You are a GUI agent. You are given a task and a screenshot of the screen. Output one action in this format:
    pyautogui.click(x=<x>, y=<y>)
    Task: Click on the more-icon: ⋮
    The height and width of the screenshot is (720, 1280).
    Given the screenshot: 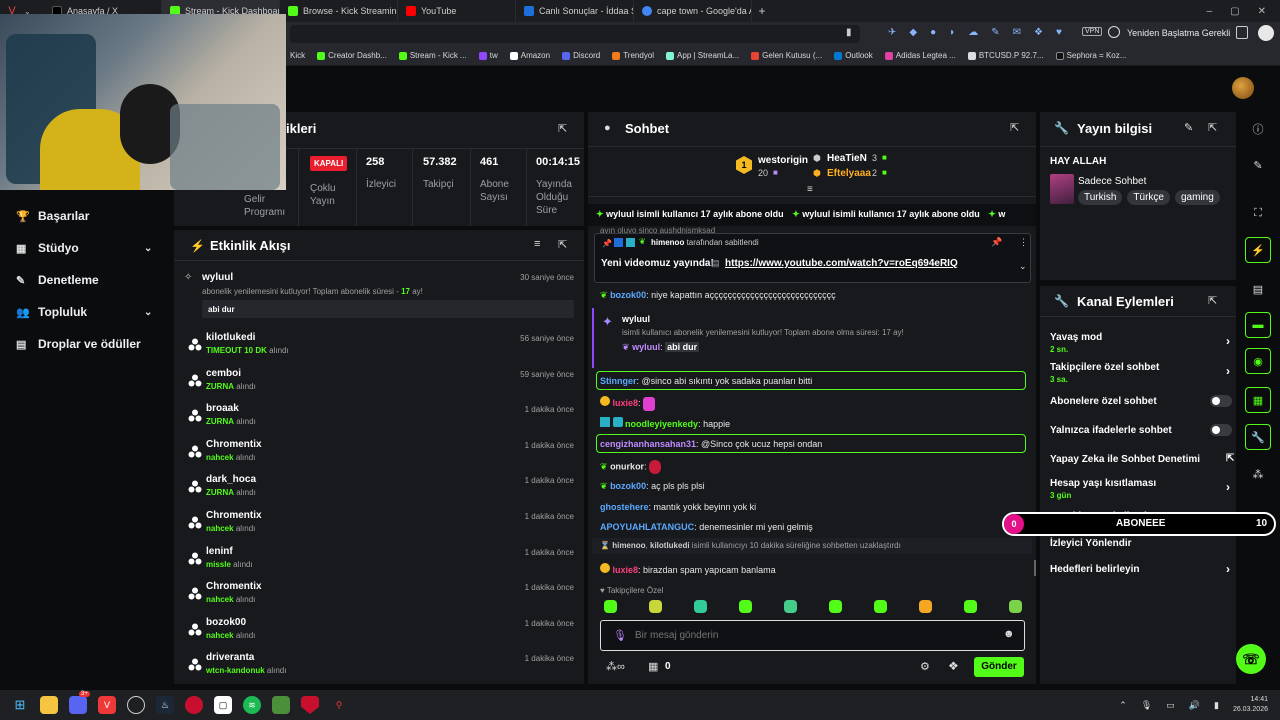 What is the action you would take?
    pyautogui.click(x=1023, y=242)
    